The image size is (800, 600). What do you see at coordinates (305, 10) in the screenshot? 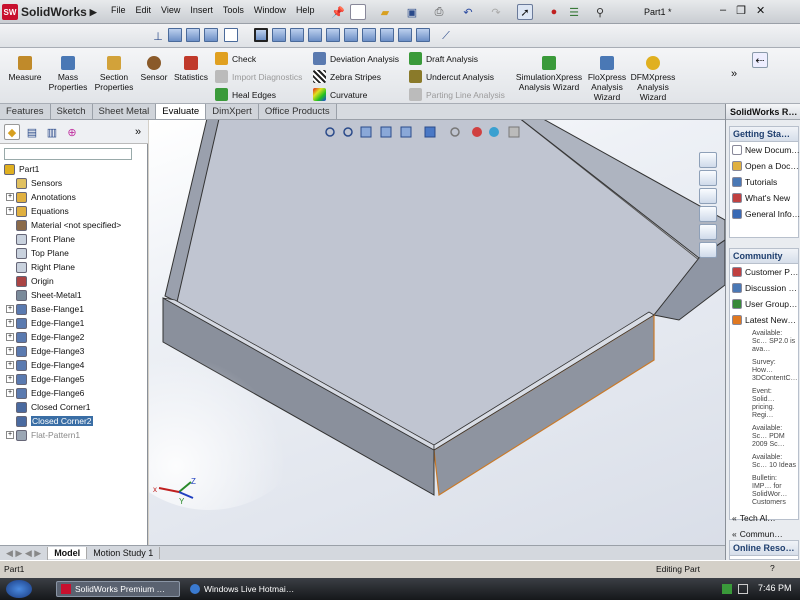
I see `menu-help: Help` at bounding box center [305, 10].